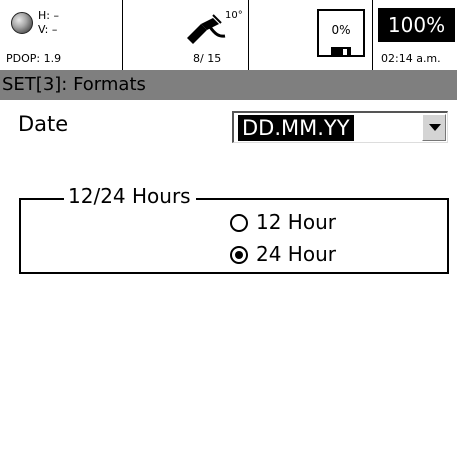 The width and height of the screenshot is (457, 457). I want to click on page-title: SET[3]: Formats, so click(228, 85).